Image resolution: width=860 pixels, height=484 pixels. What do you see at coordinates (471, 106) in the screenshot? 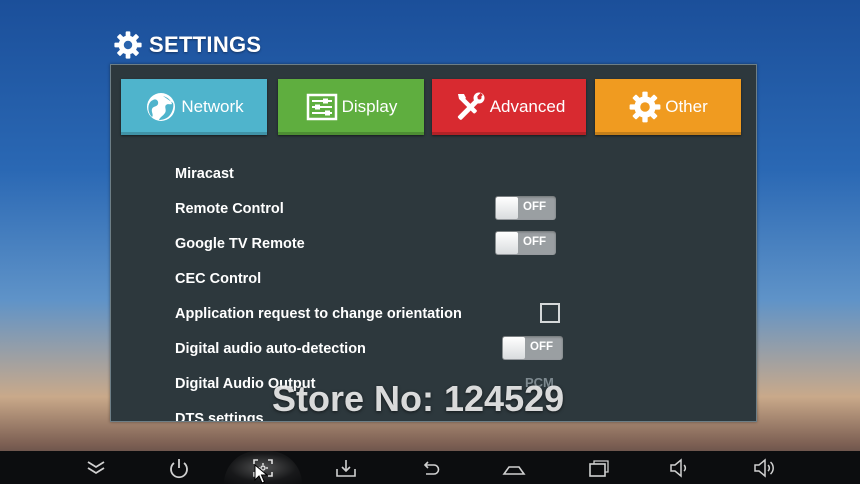
I see `tools-icon` at bounding box center [471, 106].